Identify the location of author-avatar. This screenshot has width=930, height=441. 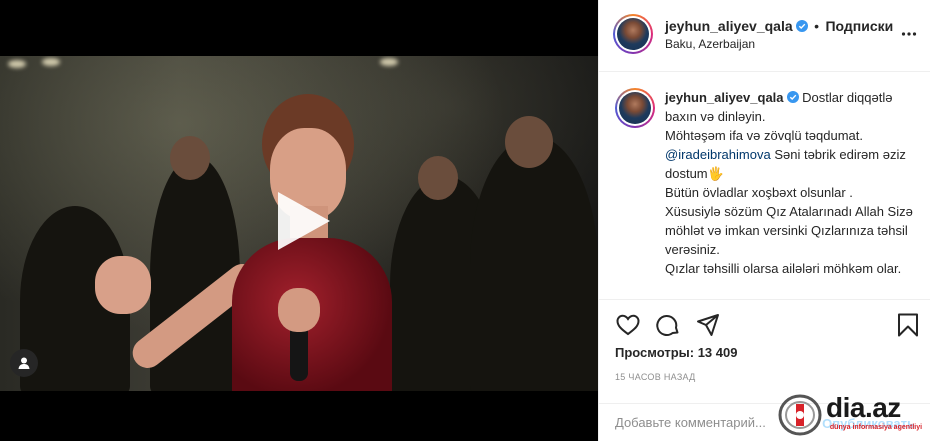
(633, 34).